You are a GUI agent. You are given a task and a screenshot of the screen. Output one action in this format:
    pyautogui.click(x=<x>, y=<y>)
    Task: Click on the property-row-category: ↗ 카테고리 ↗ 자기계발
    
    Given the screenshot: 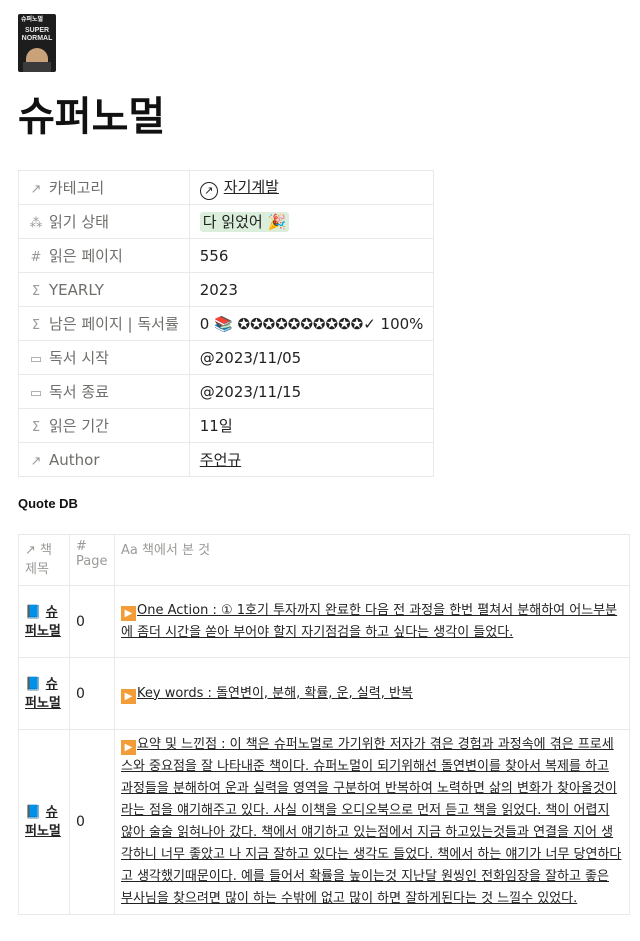 What is the action you would take?
    pyautogui.click(x=226, y=187)
    